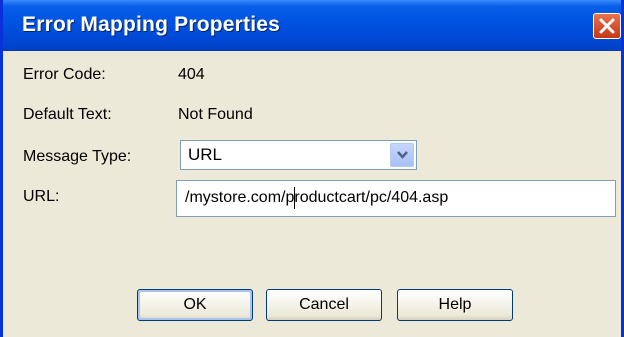  I want to click on url-input-value: /mystore.com/productcart/pc/404.asp, so click(317, 197).